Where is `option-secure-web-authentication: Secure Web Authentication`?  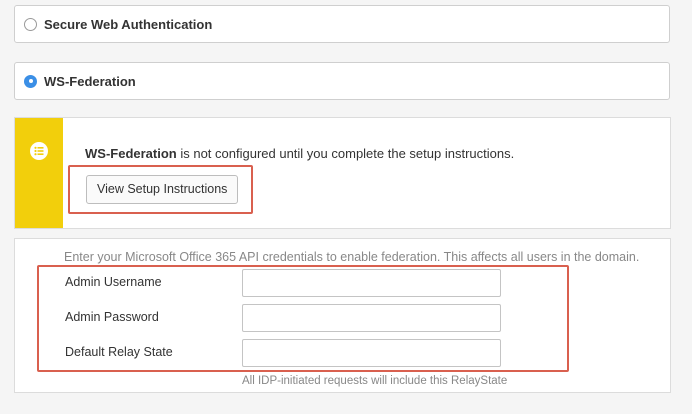 option-secure-web-authentication: Secure Web Authentication is located at coordinates (342, 24).